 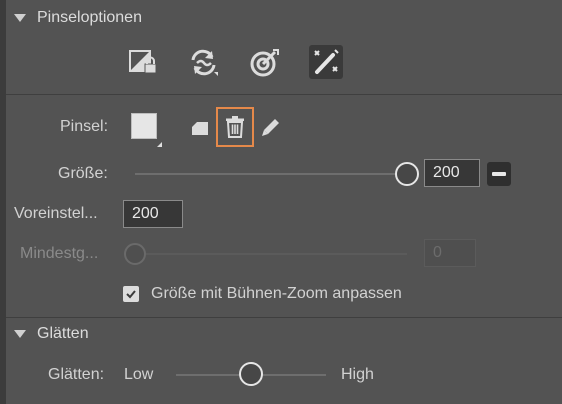 What do you see at coordinates (76, 374) in the screenshot?
I see `smoothing-label: Glätten:` at bounding box center [76, 374].